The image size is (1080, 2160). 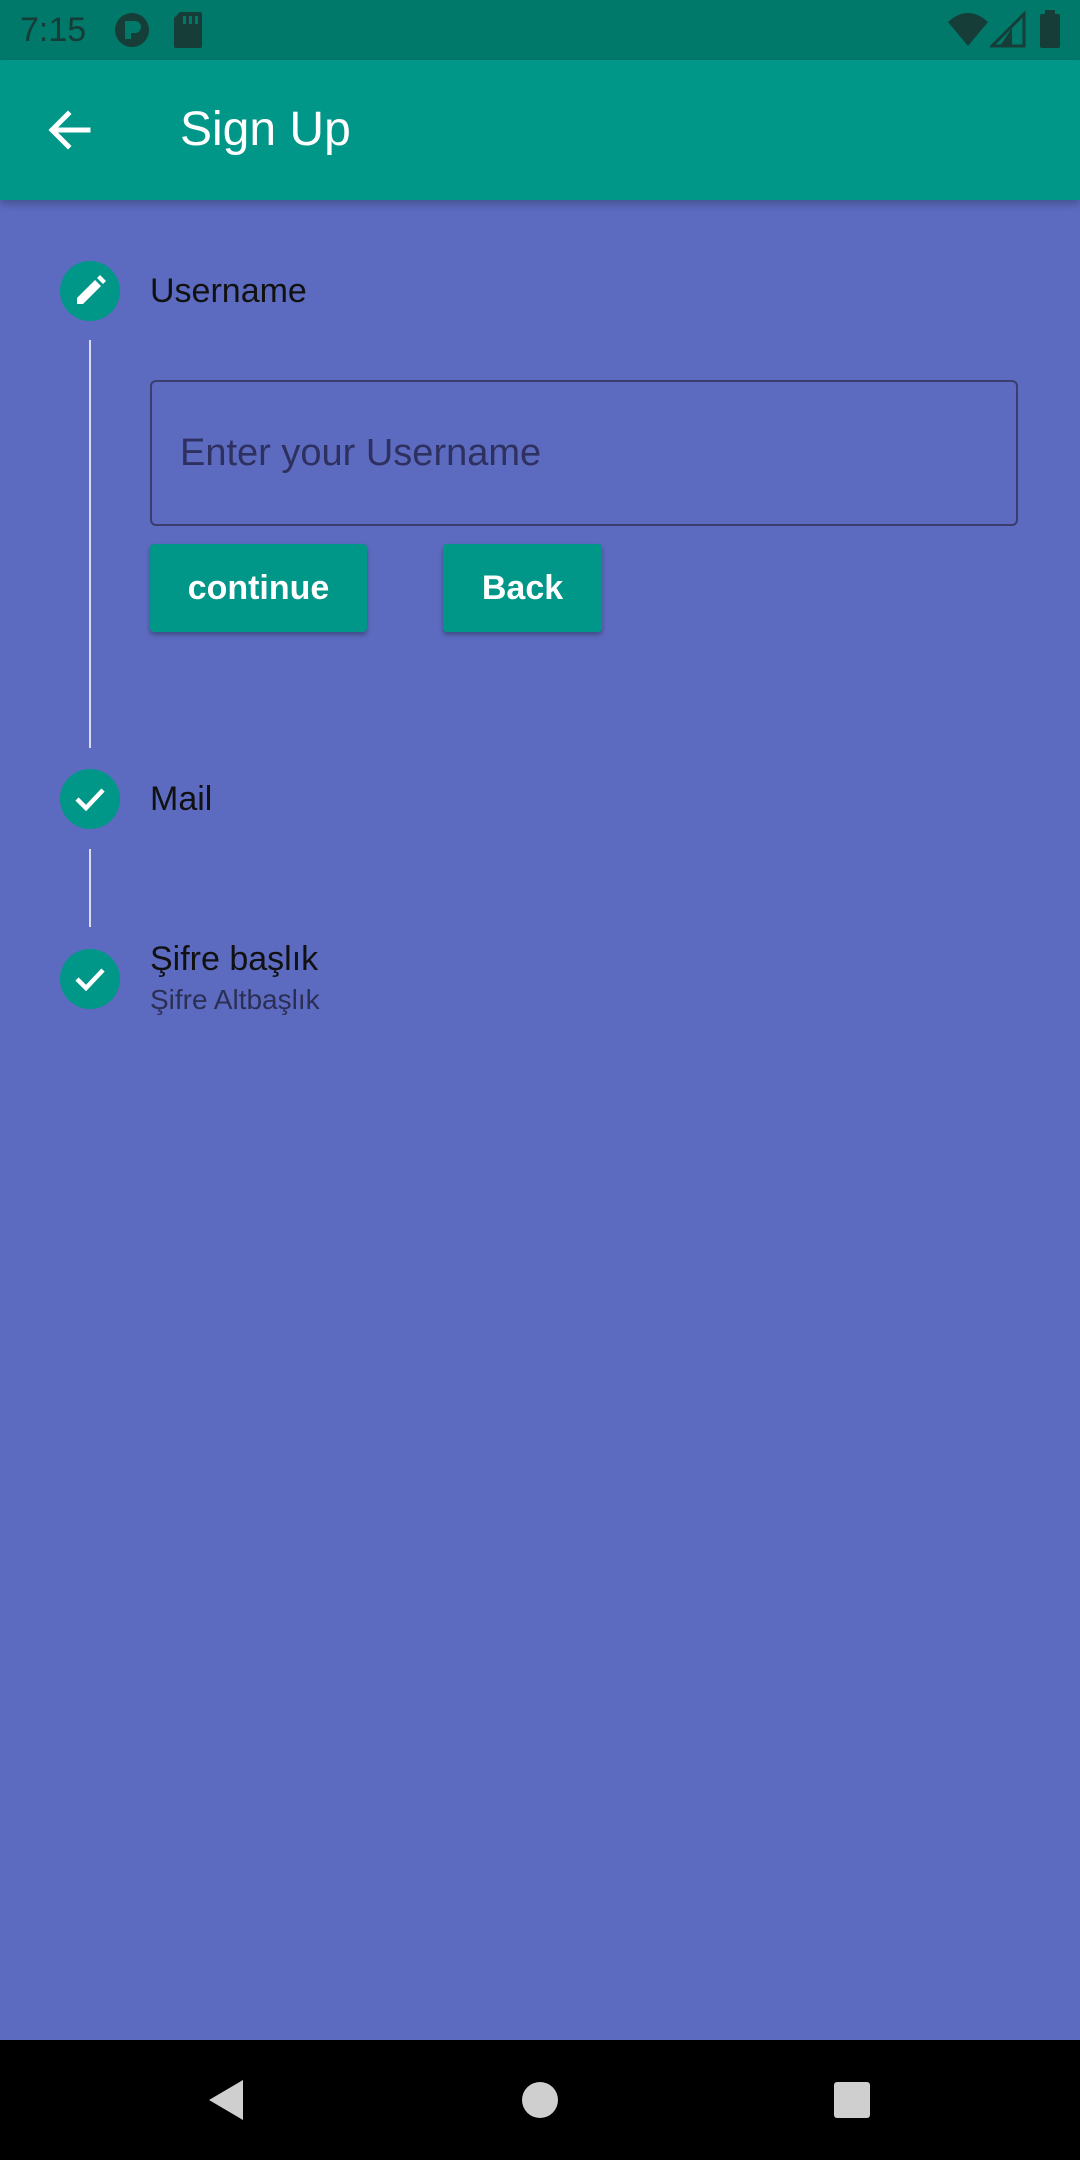 What do you see at coordinates (225, 2100) in the screenshot?
I see `nav-back-icon` at bounding box center [225, 2100].